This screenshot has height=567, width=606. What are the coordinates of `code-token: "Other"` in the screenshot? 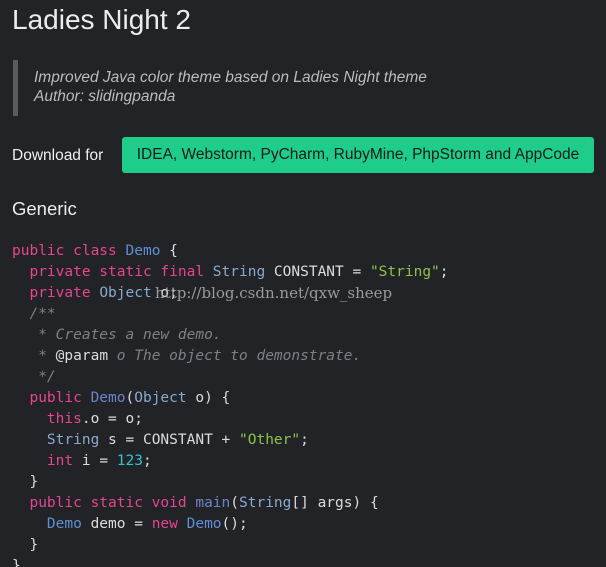 It's located at (270, 440).